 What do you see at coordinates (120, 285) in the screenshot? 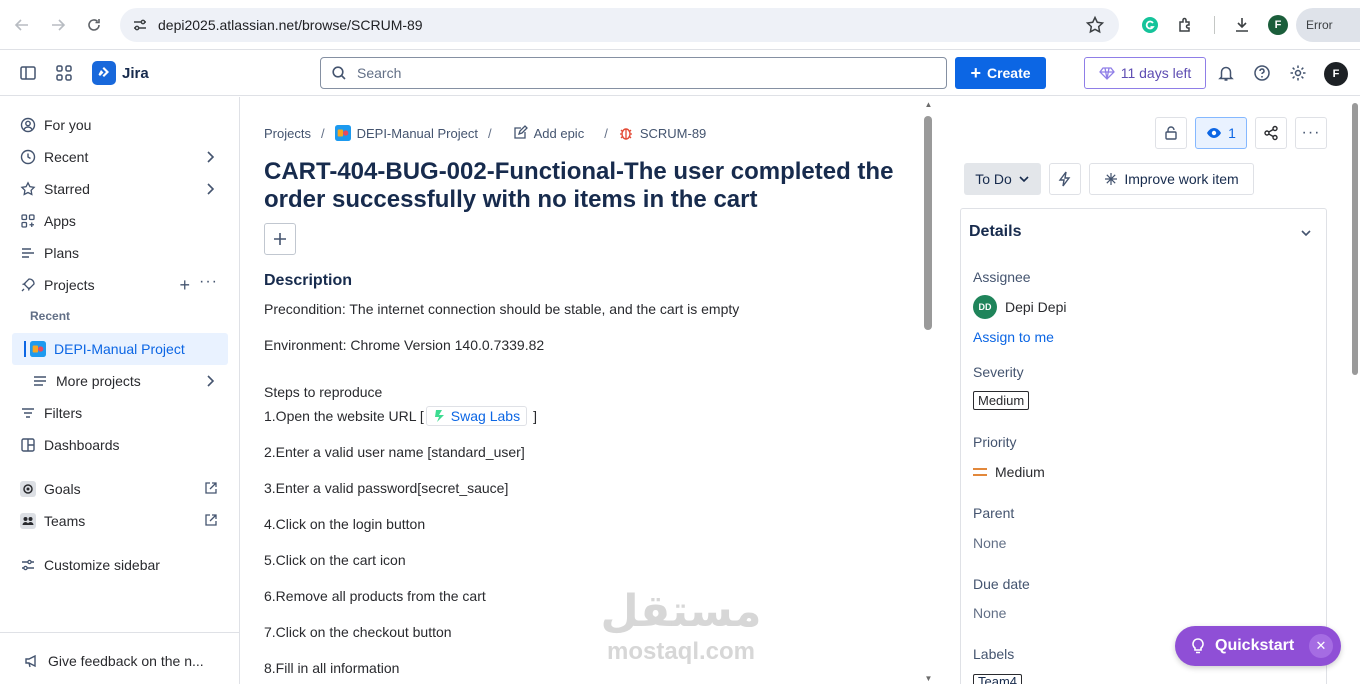
I see `sidebar-item-projects: Projects + ···` at bounding box center [120, 285].